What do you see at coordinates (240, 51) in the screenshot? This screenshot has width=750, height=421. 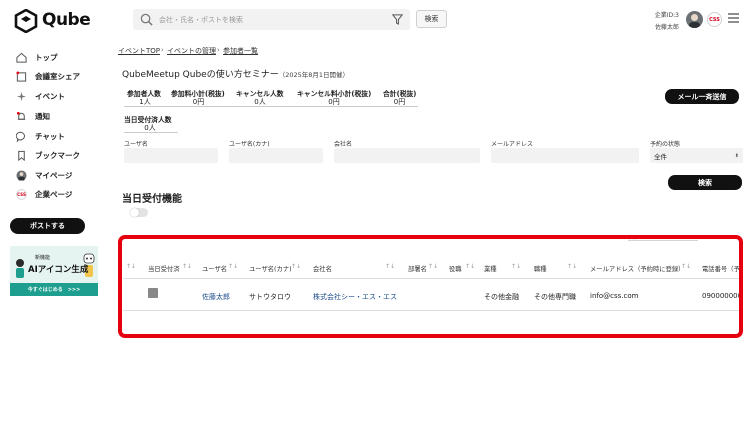 I see `breadcrumb-participants: 参加者一覧` at bounding box center [240, 51].